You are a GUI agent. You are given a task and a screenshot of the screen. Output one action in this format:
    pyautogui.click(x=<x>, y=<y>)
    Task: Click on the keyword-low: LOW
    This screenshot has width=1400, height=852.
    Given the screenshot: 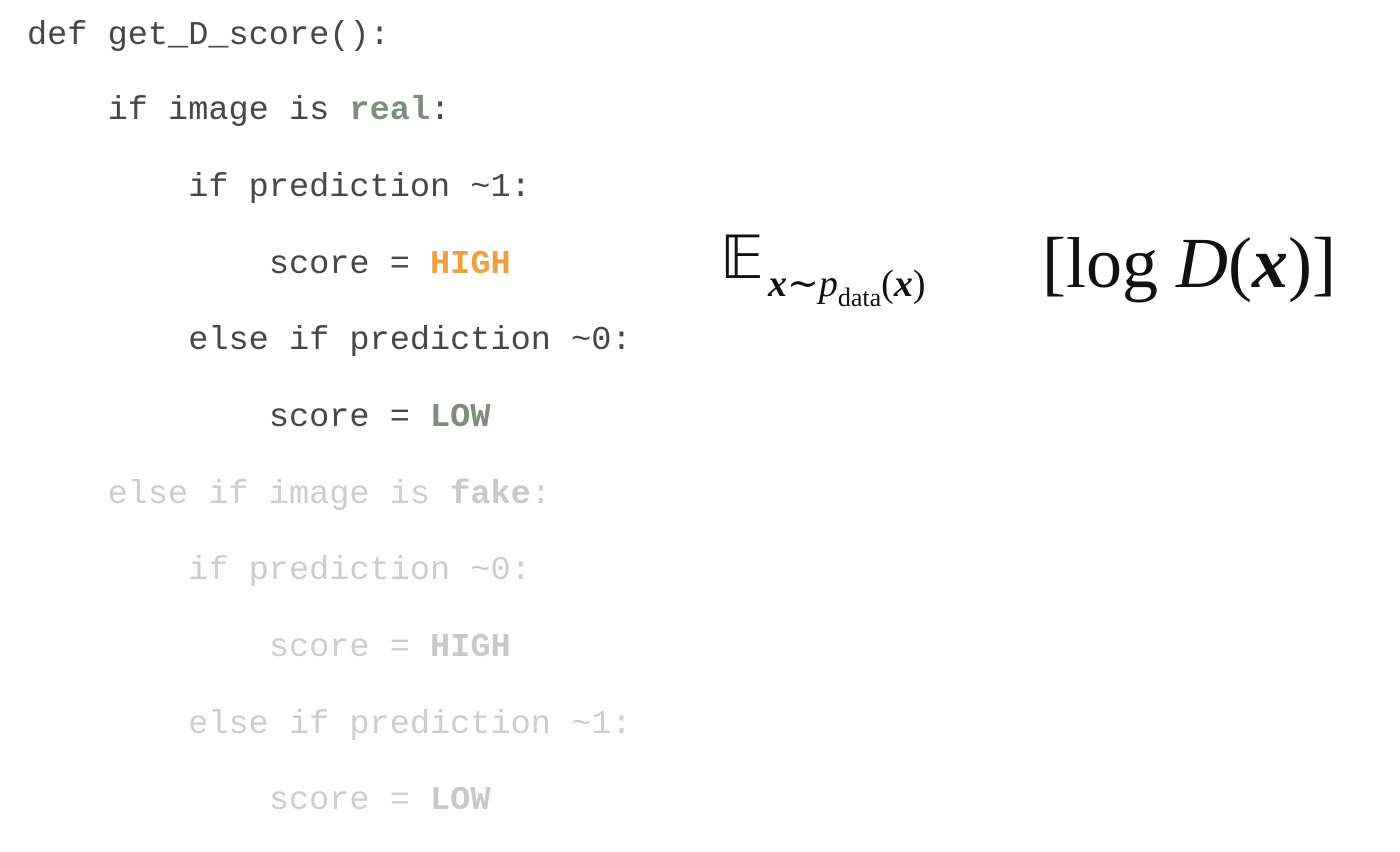 What is the action you would take?
    pyautogui.click(x=460, y=418)
    